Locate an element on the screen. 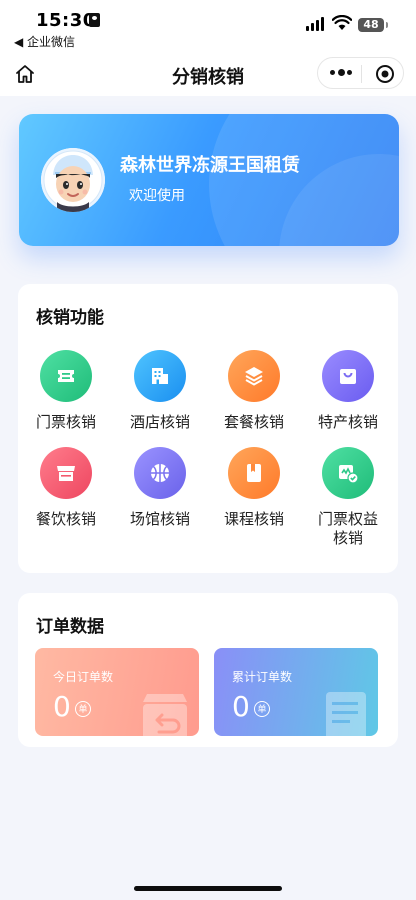  profile-banner: 森林世界冻源王国租赁 欢迎使用 is located at coordinates (209, 180).